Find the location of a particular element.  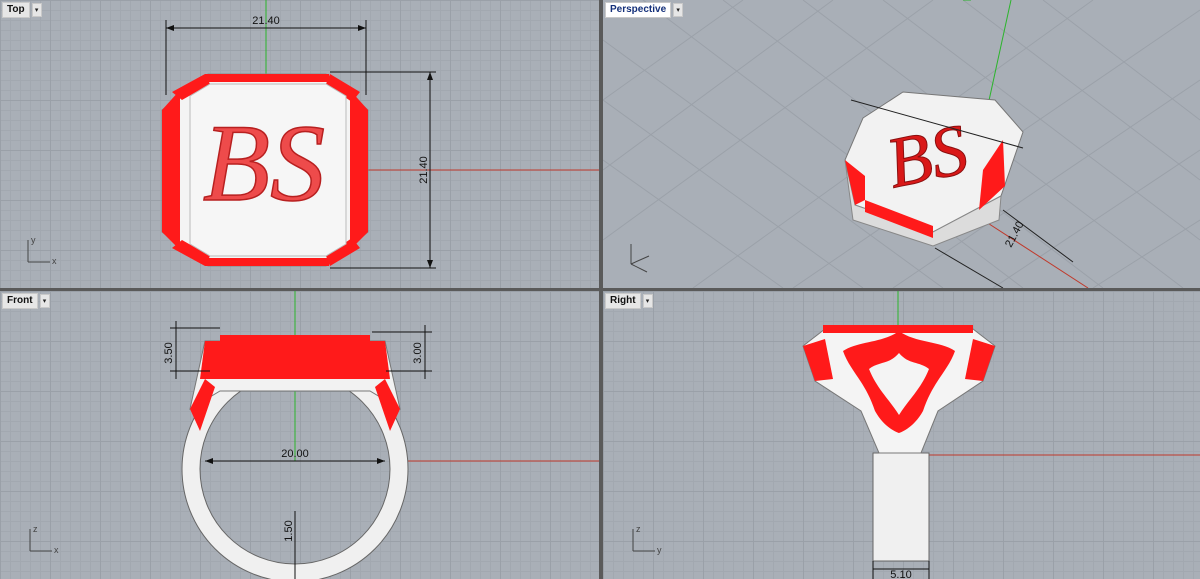

dim-bottom: 5.10 is located at coordinates (900, 574).